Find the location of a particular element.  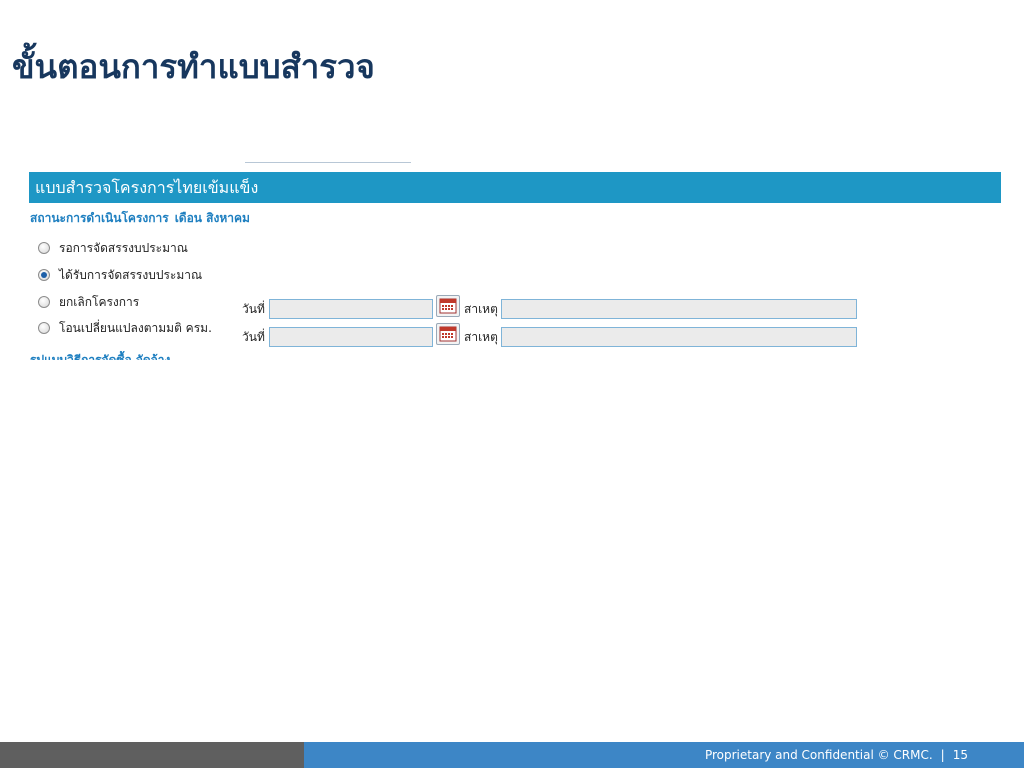

footer-copyright: Proprietary and Confidential © CRMC. is located at coordinates (818, 755).